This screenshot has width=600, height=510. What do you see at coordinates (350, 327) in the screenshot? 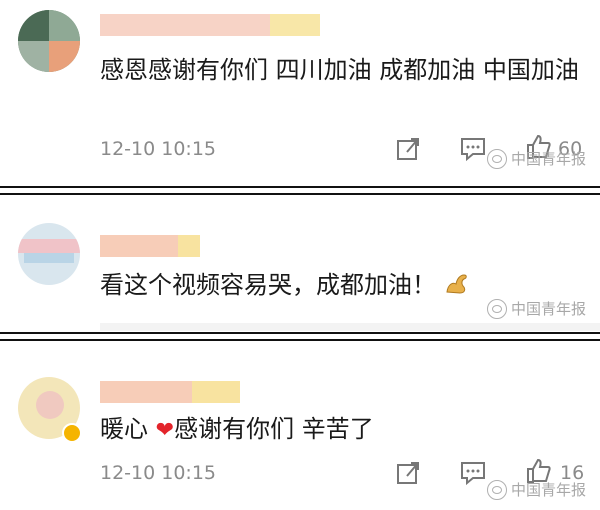
I see `next-row-hint` at bounding box center [350, 327].